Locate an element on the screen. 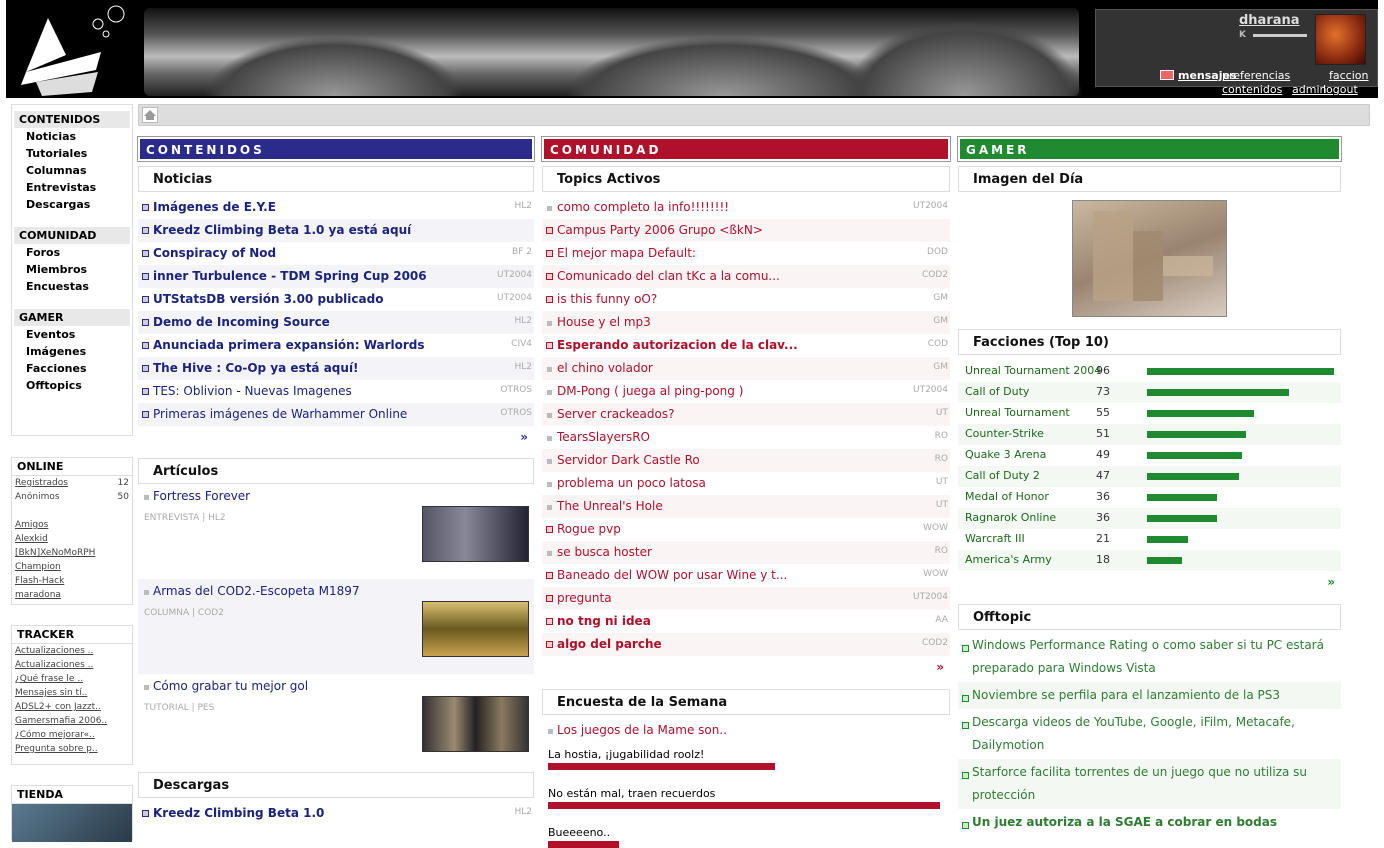 The height and width of the screenshot is (848, 1384). noticia-row: Kreedz Climbing Beta 1.0 ya está aquí is located at coordinates (336, 230).